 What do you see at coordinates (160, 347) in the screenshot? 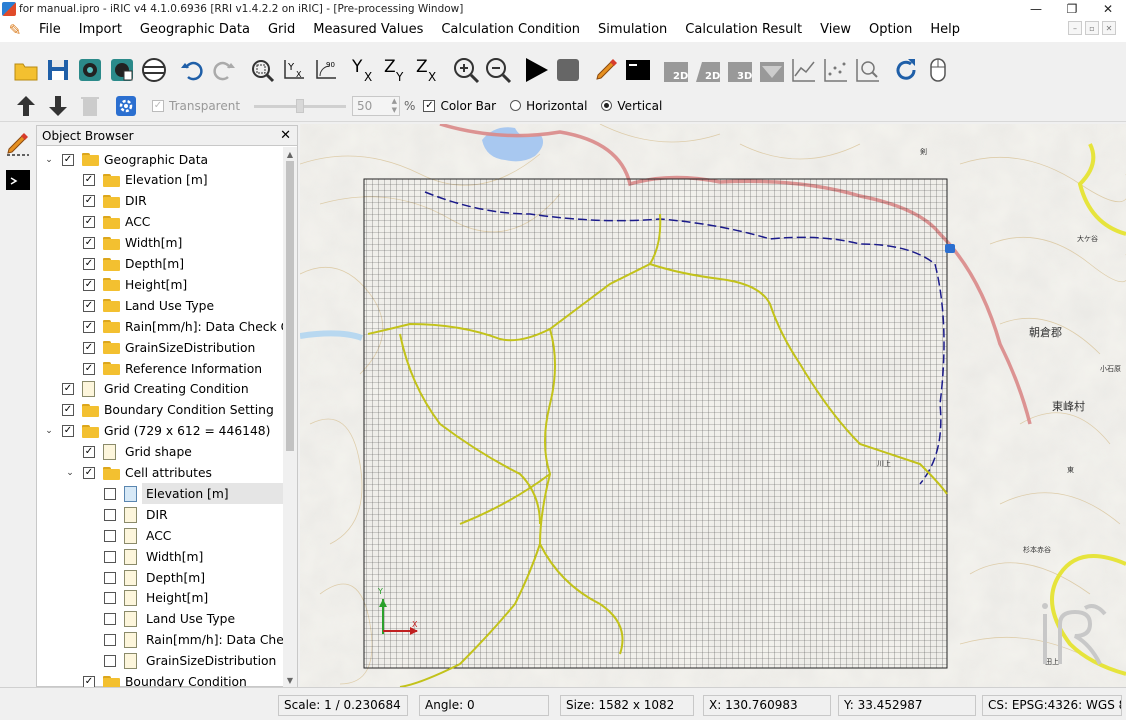
I see `tree-item: ✓ GrainSizeDistribution` at bounding box center [160, 347].